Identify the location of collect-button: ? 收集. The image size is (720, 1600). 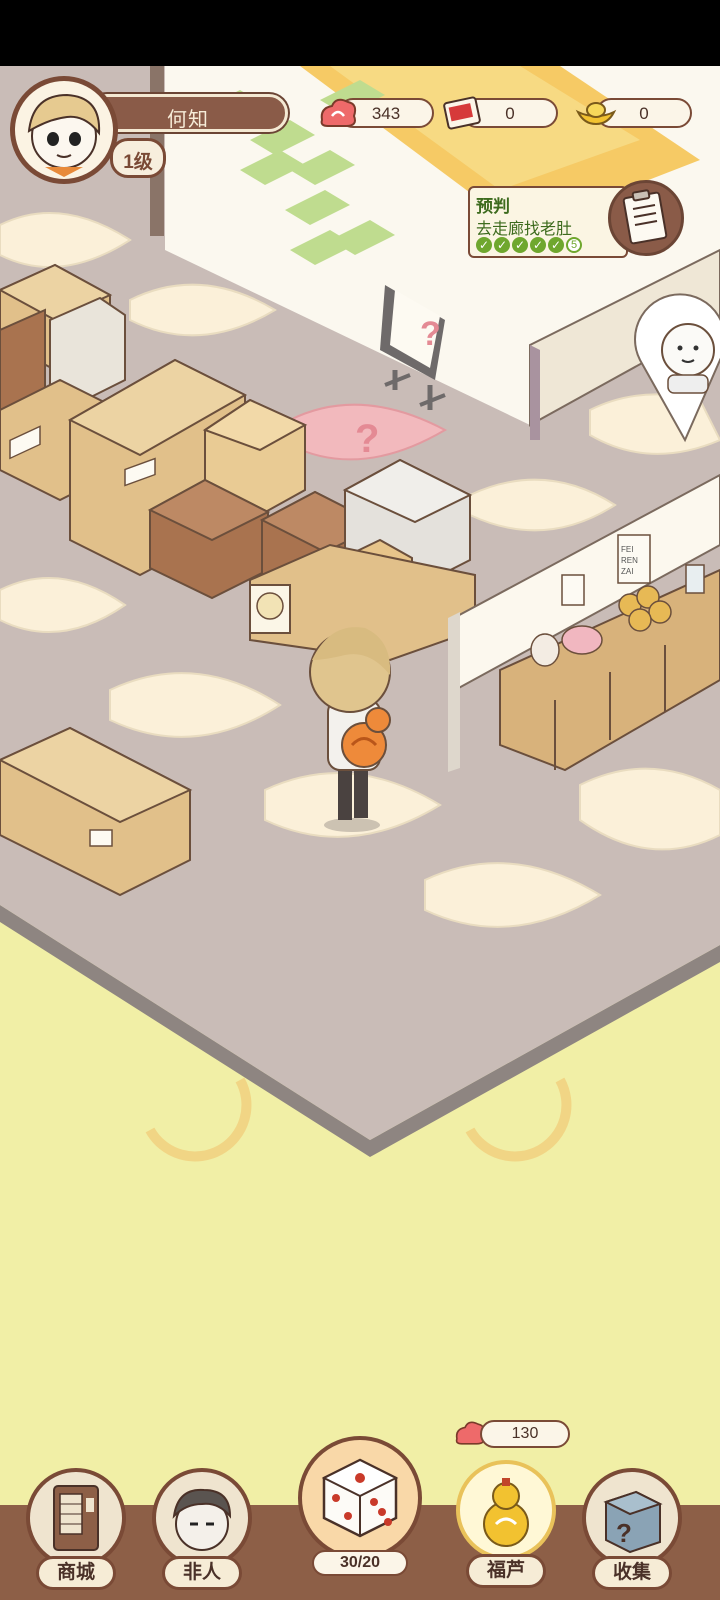
(632, 1529).